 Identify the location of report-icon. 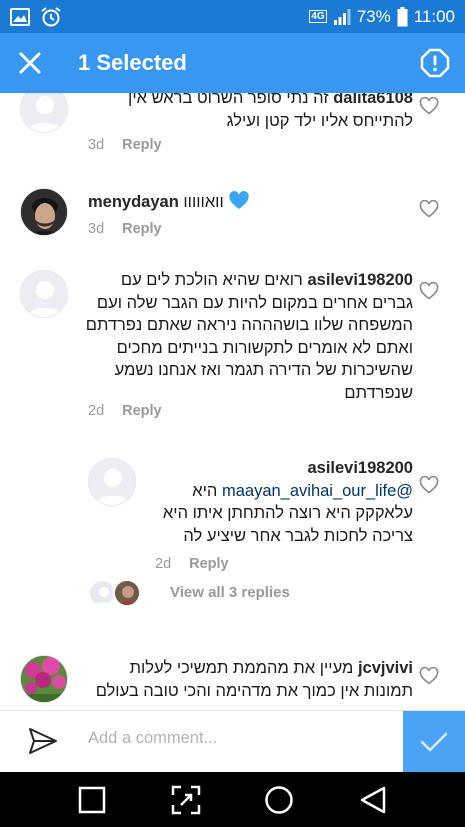
(435, 63).